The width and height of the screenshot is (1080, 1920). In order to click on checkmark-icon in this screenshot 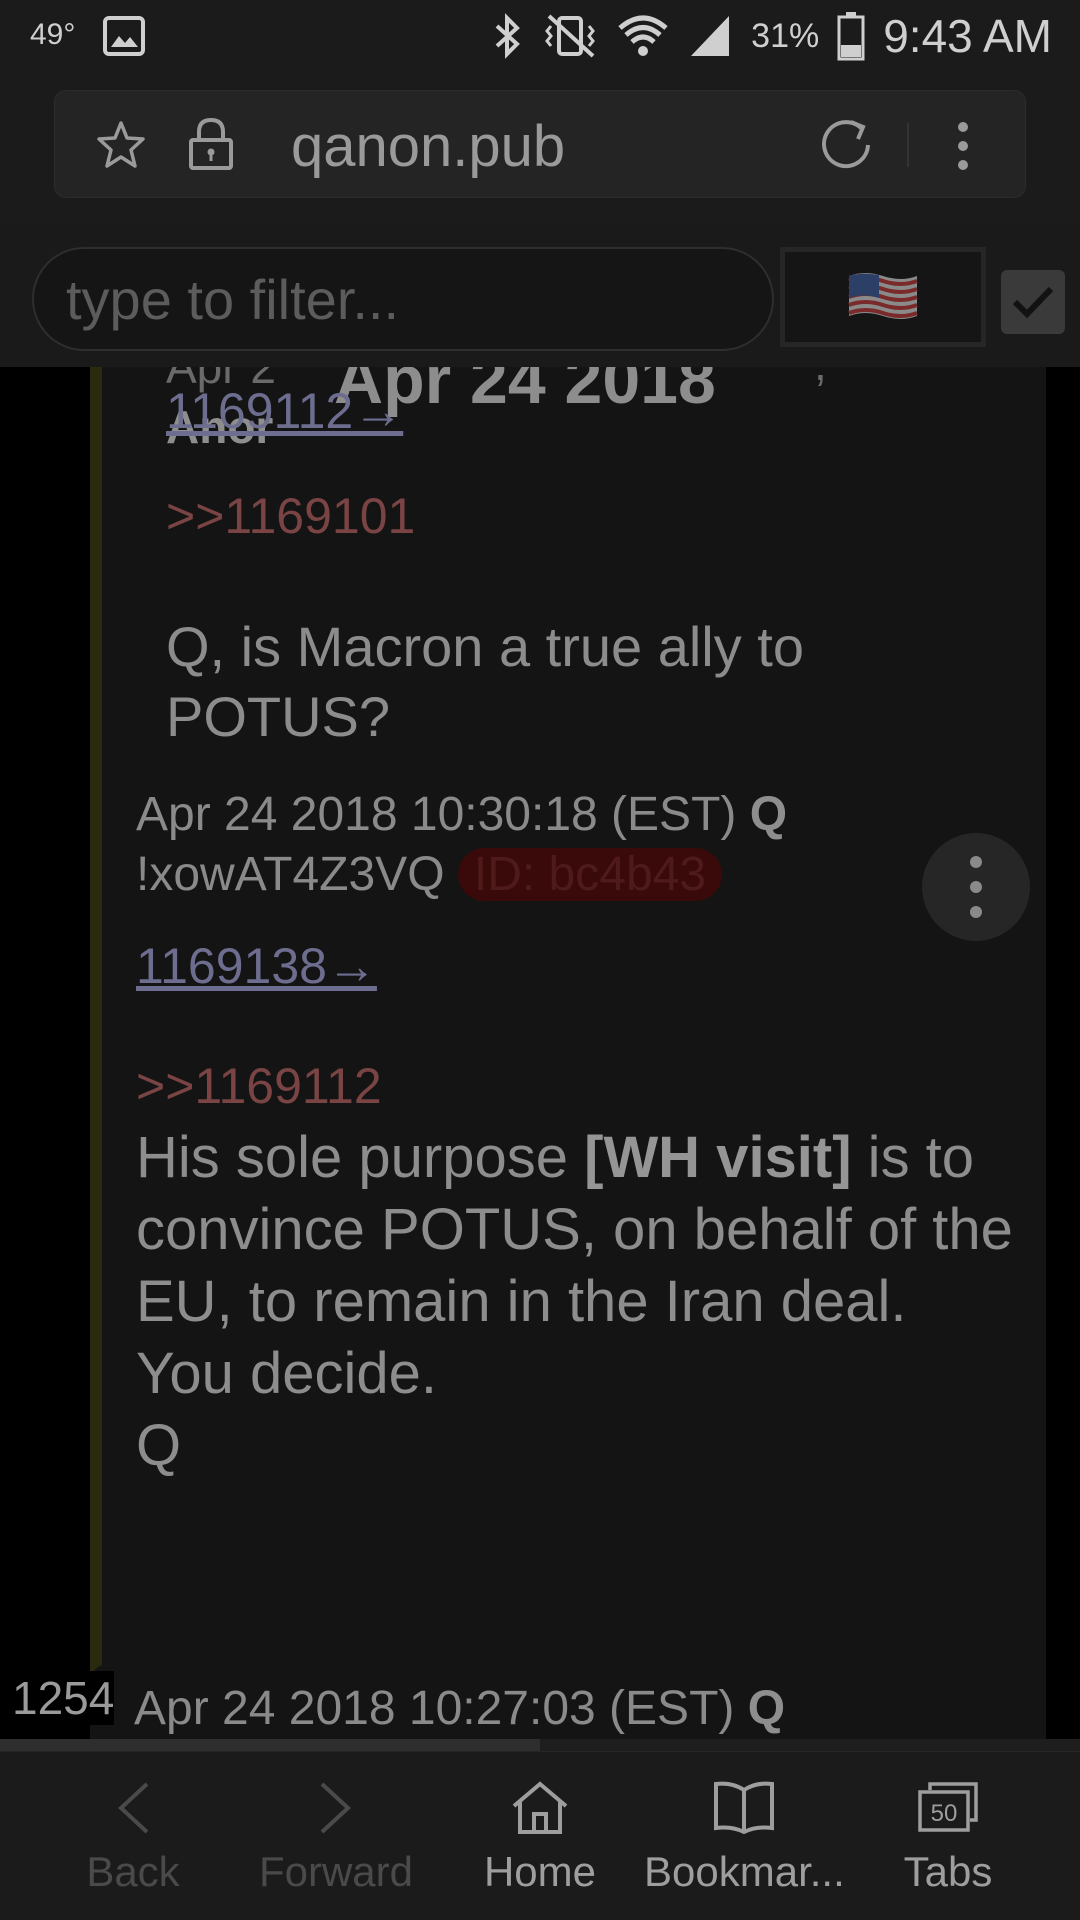, I will do `click(1033, 302)`.